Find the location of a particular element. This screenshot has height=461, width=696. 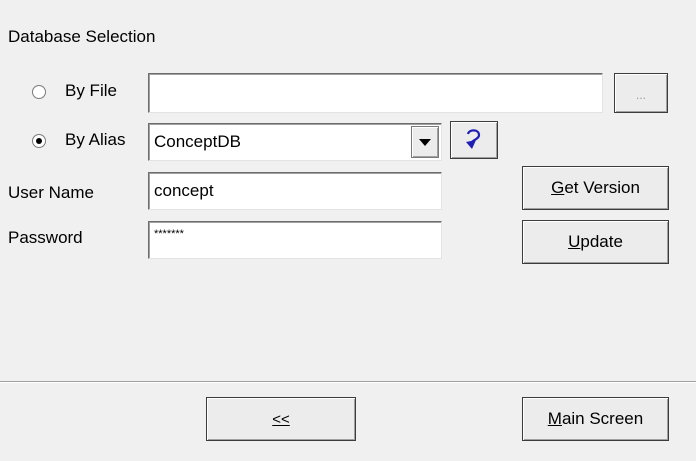

update-rest: pdate is located at coordinates (601, 241).